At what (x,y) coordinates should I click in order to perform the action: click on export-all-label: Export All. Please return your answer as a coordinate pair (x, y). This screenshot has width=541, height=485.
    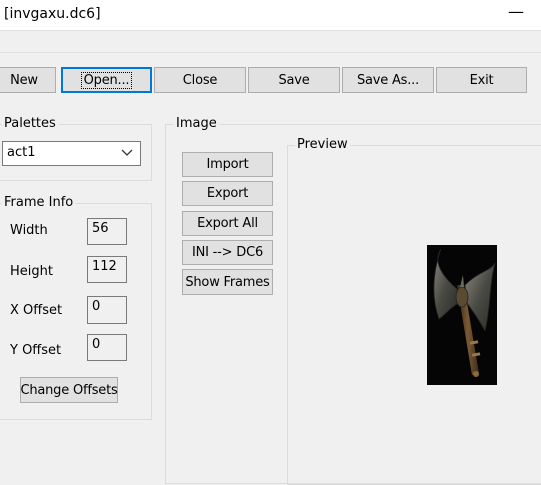
    Looking at the image, I should click on (227, 223).